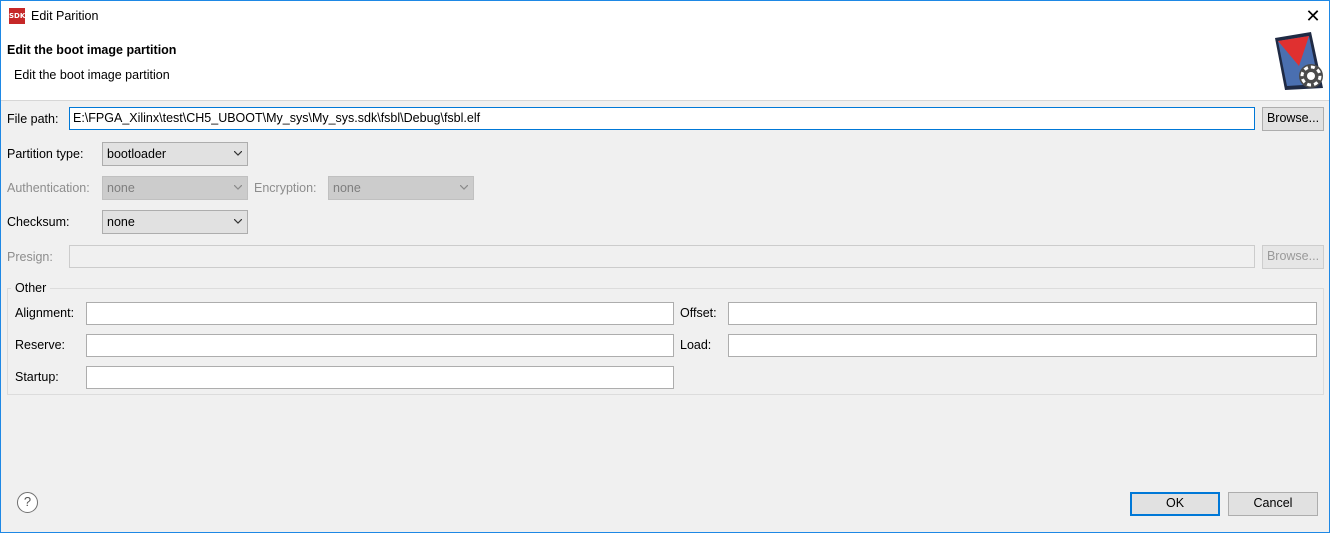 Image resolution: width=1330 pixels, height=533 pixels. What do you see at coordinates (17, 16) in the screenshot?
I see `sdk-app-icon: SDK` at bounding box center [17, 16].